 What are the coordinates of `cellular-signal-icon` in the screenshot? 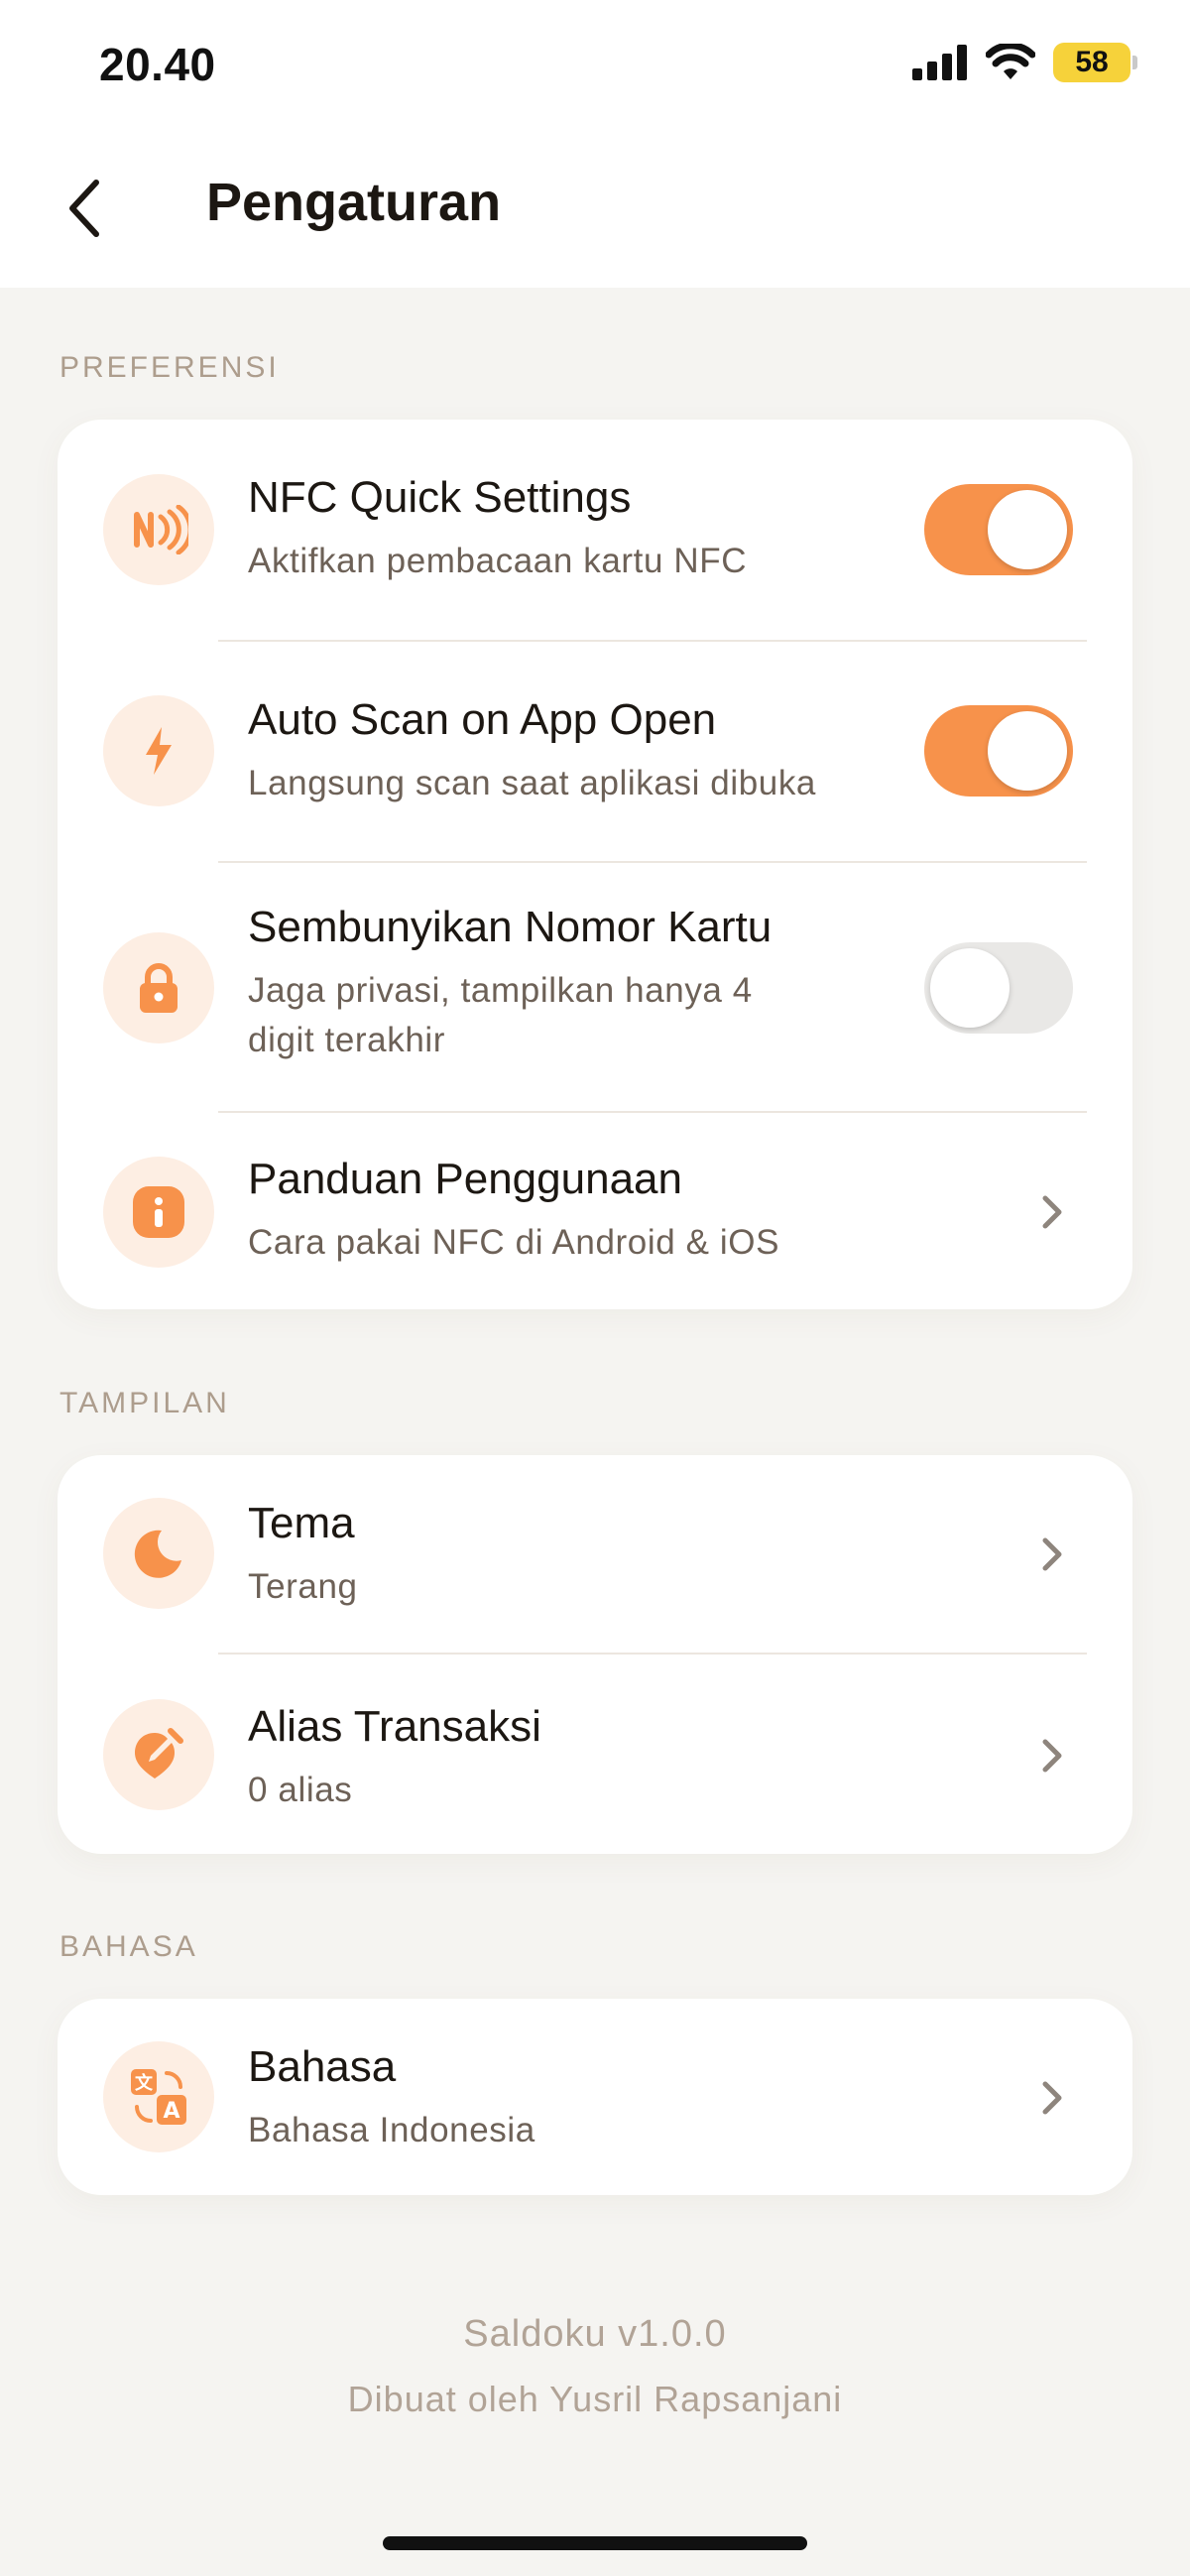 It's located at (939, 62).